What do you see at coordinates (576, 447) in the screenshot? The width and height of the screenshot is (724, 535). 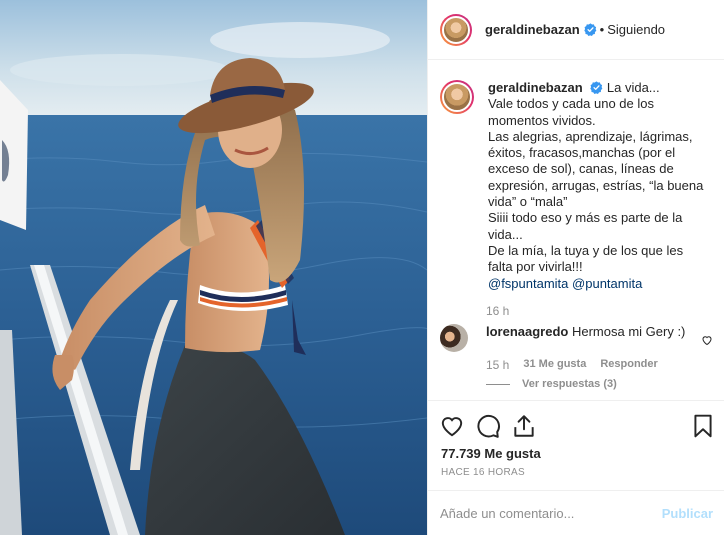 I see `post-actions: 77.739 Me gusta HACE 16 HORAS` at bounding box center [576, 447].